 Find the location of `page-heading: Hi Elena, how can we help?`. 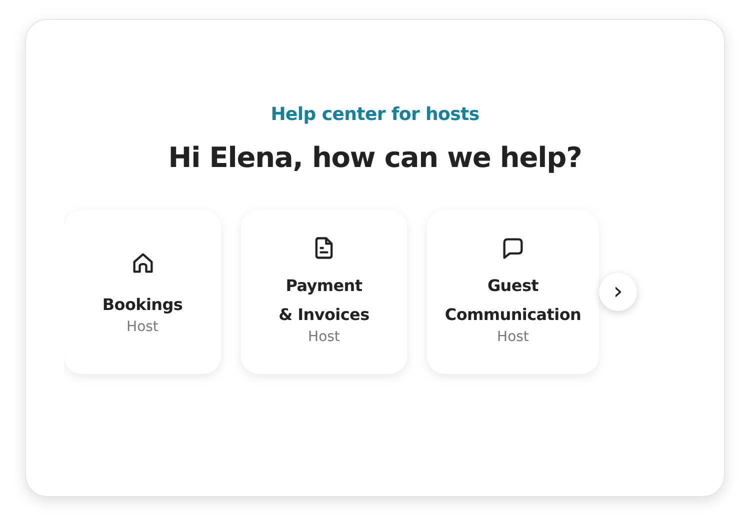

page-heading: Hi Elena, how can we help? is located at coordinates (375, 157).